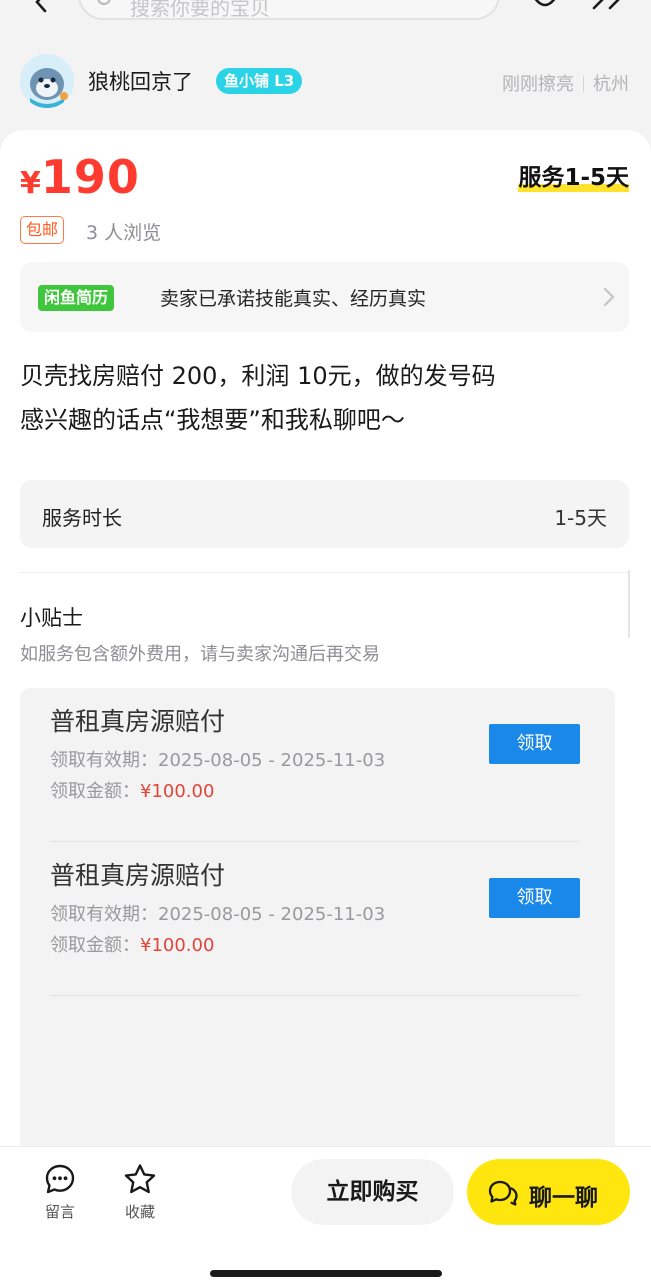 This screenshot has width=651, height=1280. I want to click on chat-bubble-icon, so click(503, 1193).